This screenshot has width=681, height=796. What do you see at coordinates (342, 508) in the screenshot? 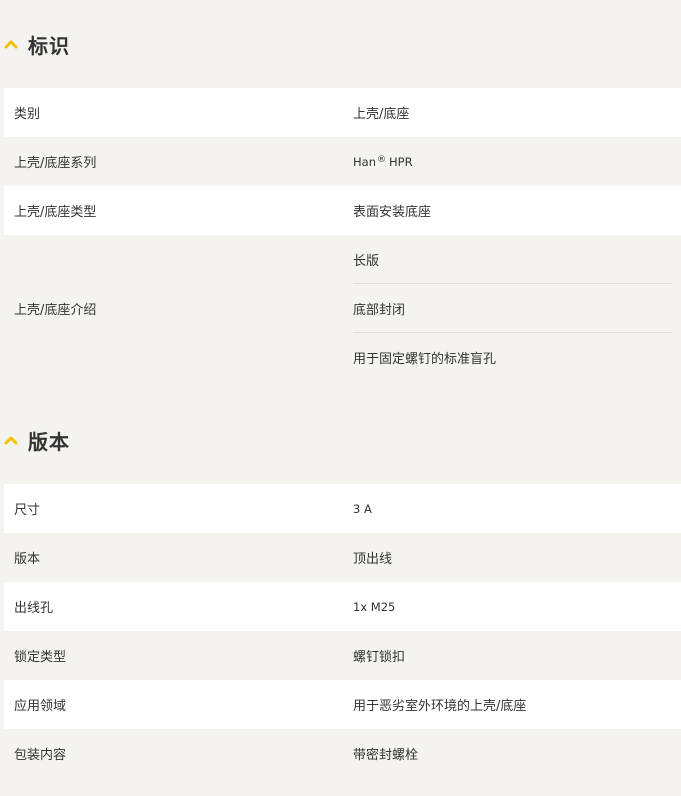
I see `table-row: 尺寸 3 A` at bounding box center [342, 508].